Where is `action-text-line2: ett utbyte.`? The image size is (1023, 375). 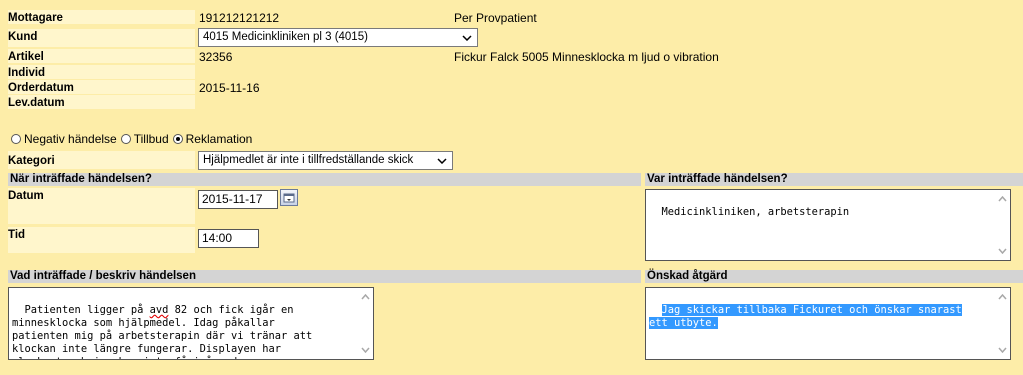
action-text-line2: ett utbyte. is located at coordinates (683, 323).